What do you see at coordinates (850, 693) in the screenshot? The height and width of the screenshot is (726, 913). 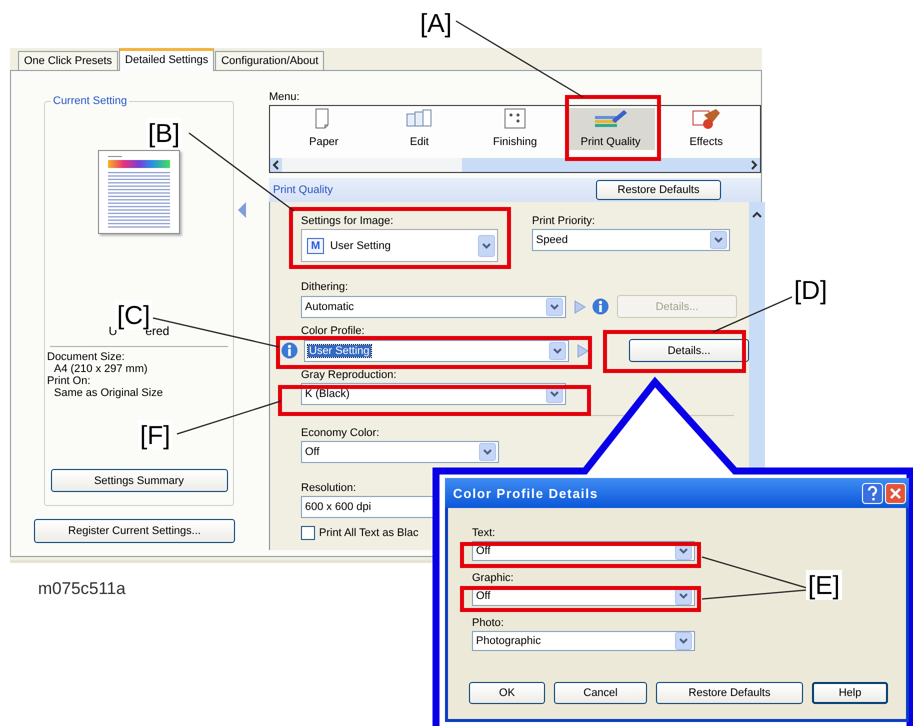 I see `help-button: Help` at bounding box center [850, 693].